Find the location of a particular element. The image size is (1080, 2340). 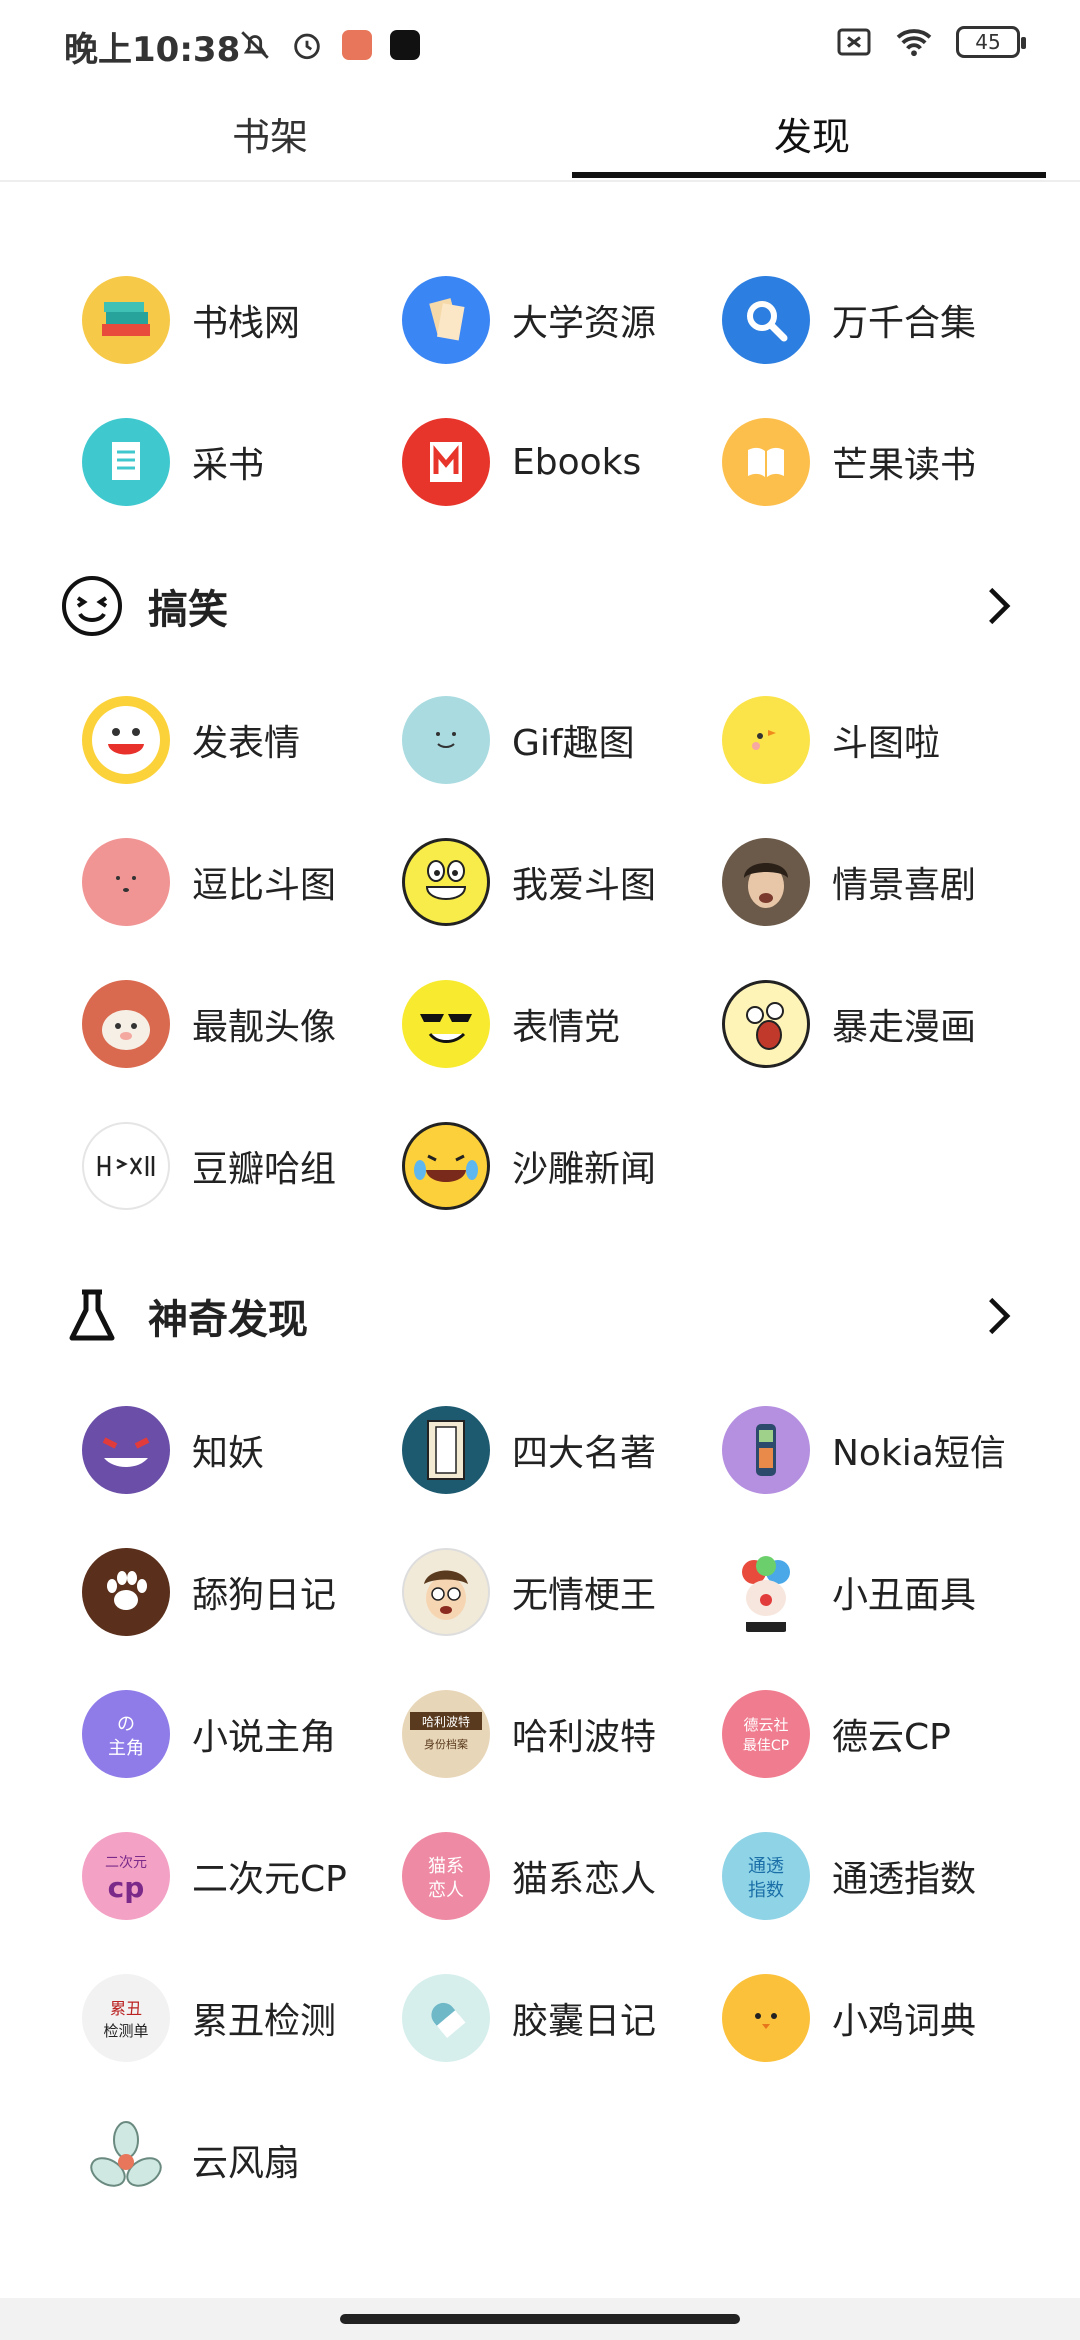

item-yunfengshan: 云风扇 is located at coordinates (242, 2160).